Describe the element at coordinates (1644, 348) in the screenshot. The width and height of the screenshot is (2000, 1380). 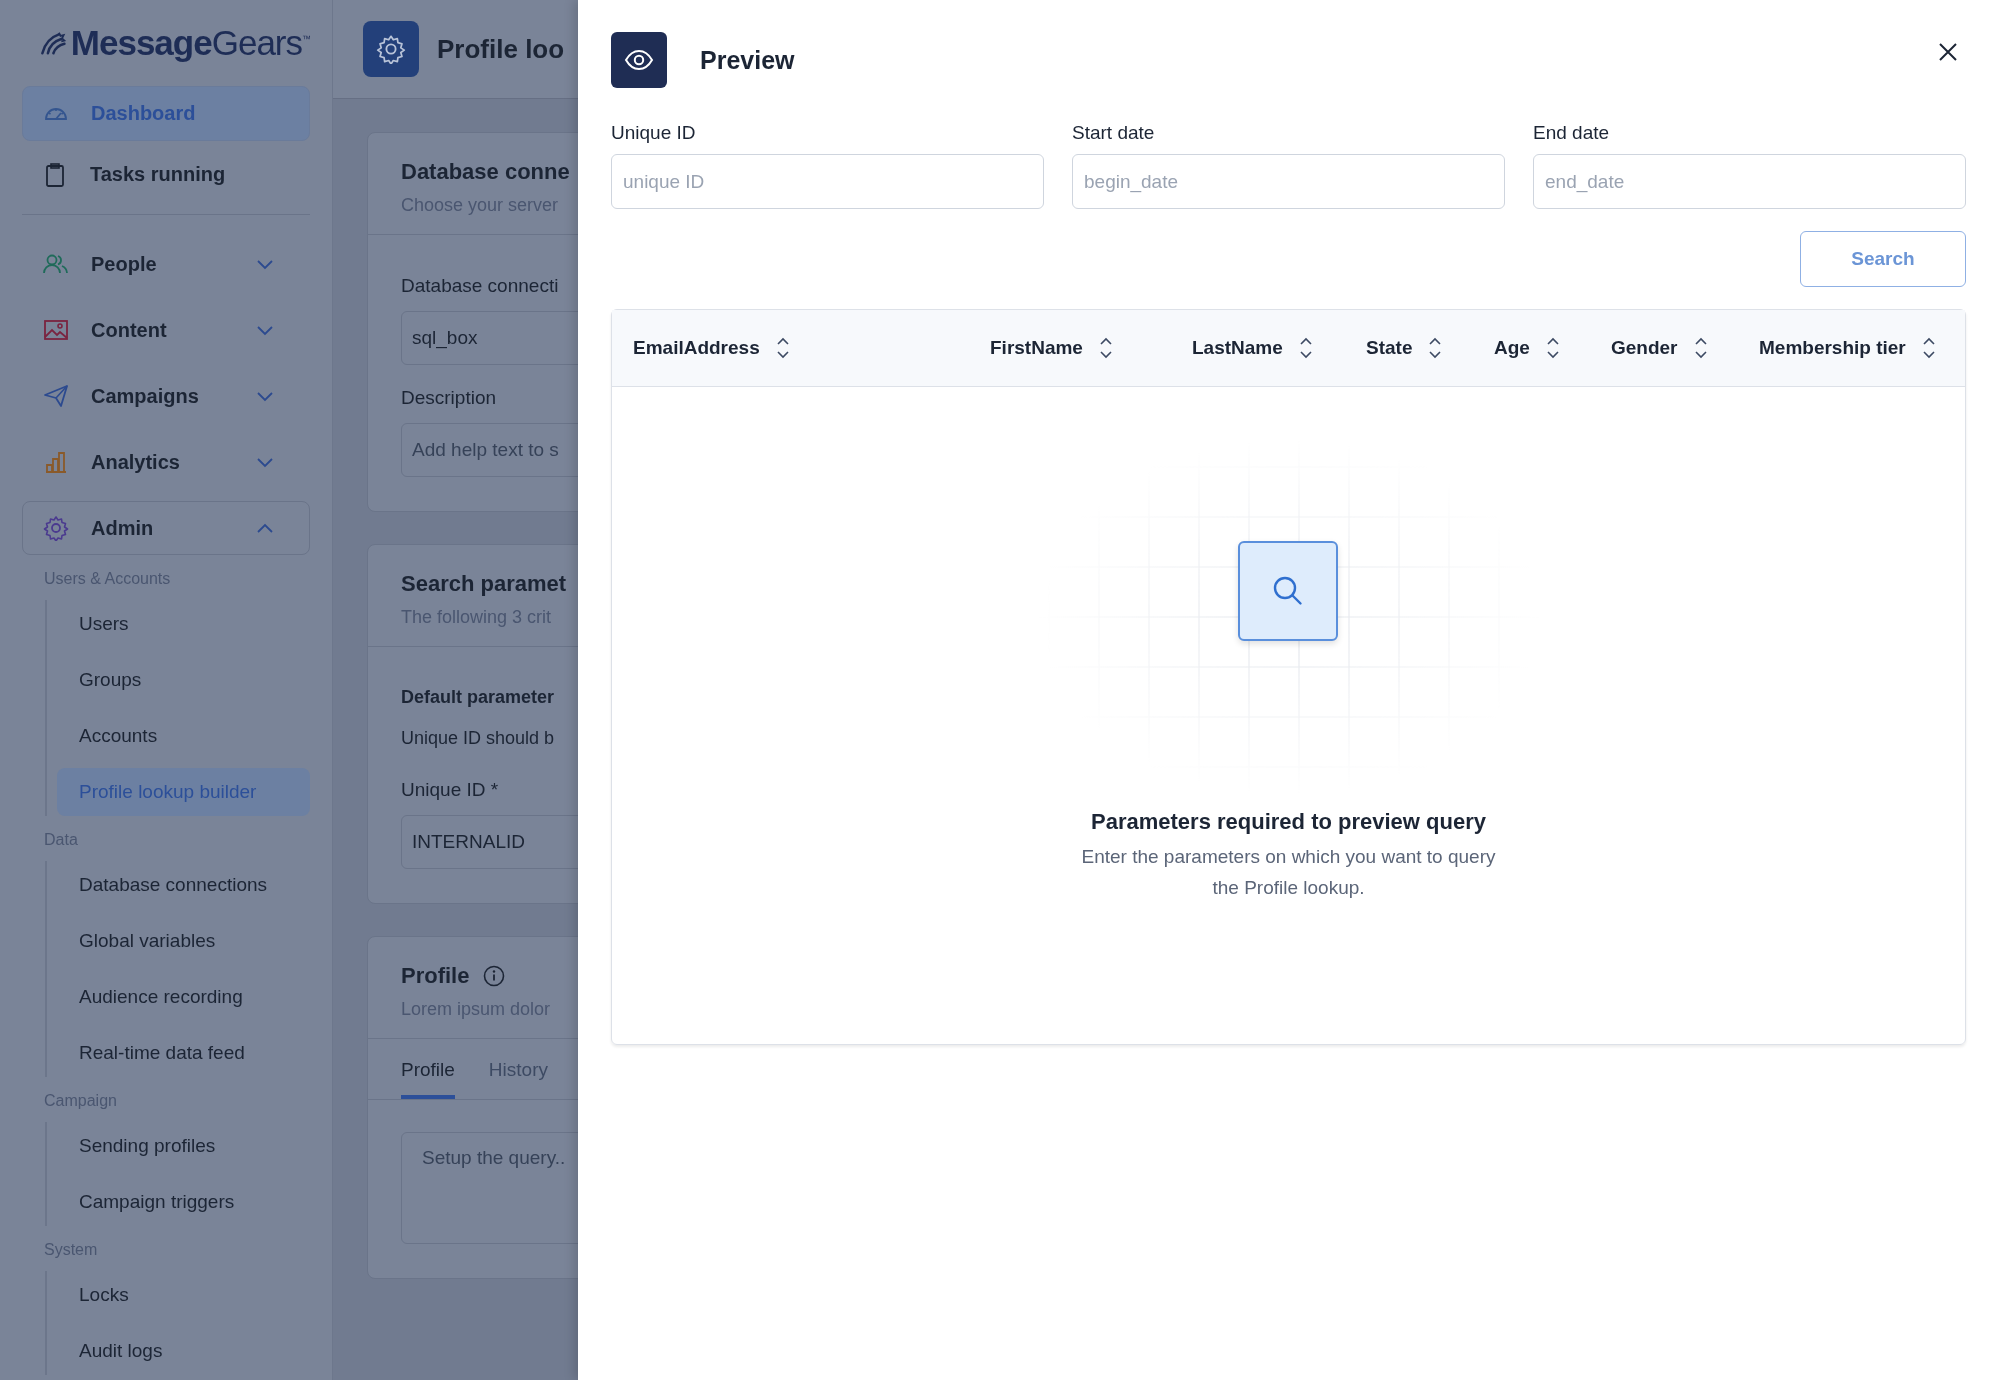
I see `column-header: Gender` at that location.